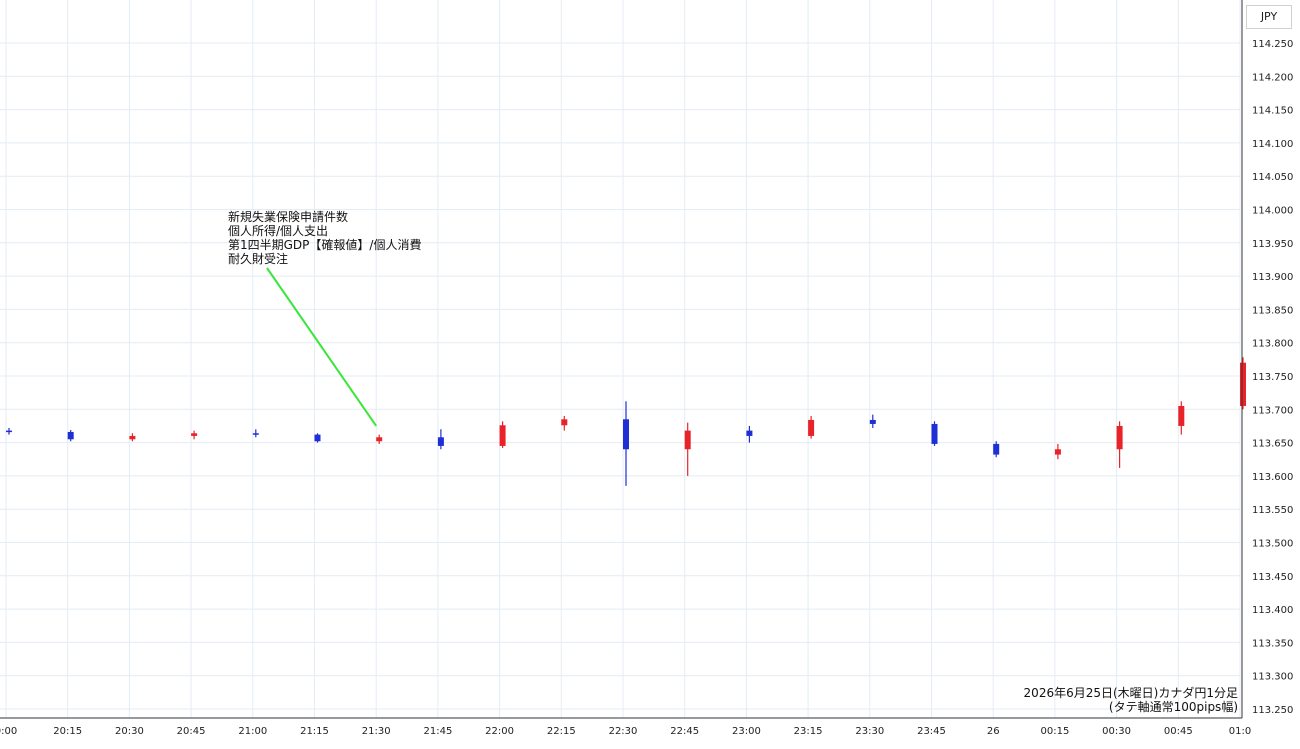 The height and width of the screenshot is (749, 1300). Describe the element at coordinates (869, 731) in the screenshot. I see `x-tick-label: 23:30` at that location.